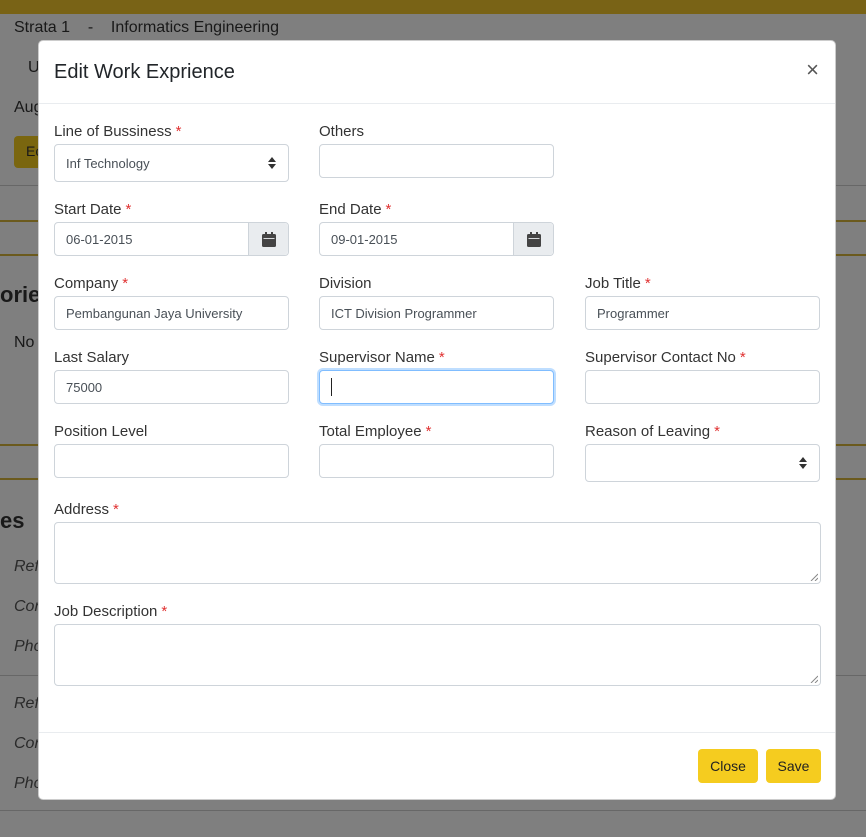 The height and width of the screenshot is (837, 866). What do you see at coordinates (436, 161) in the screenshot?
I see `others-input` at bounding box center [436, 161].